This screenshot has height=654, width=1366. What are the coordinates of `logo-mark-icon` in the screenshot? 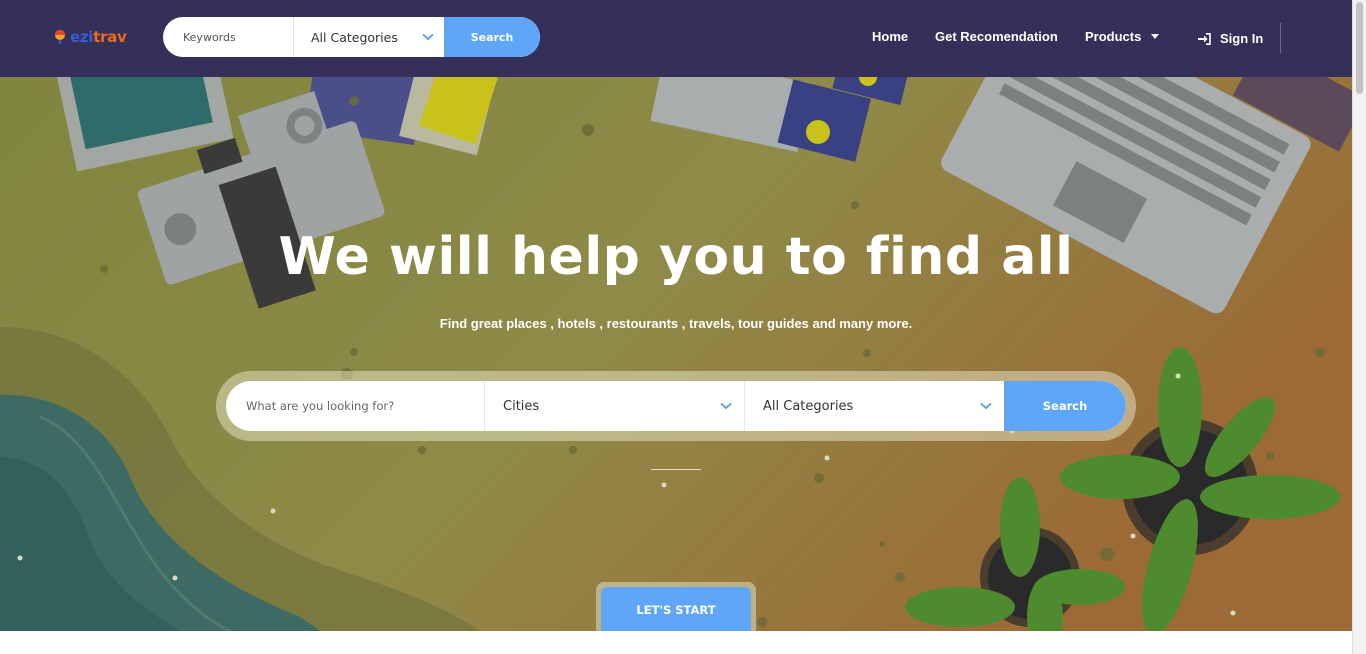 It's located at (60, 37).